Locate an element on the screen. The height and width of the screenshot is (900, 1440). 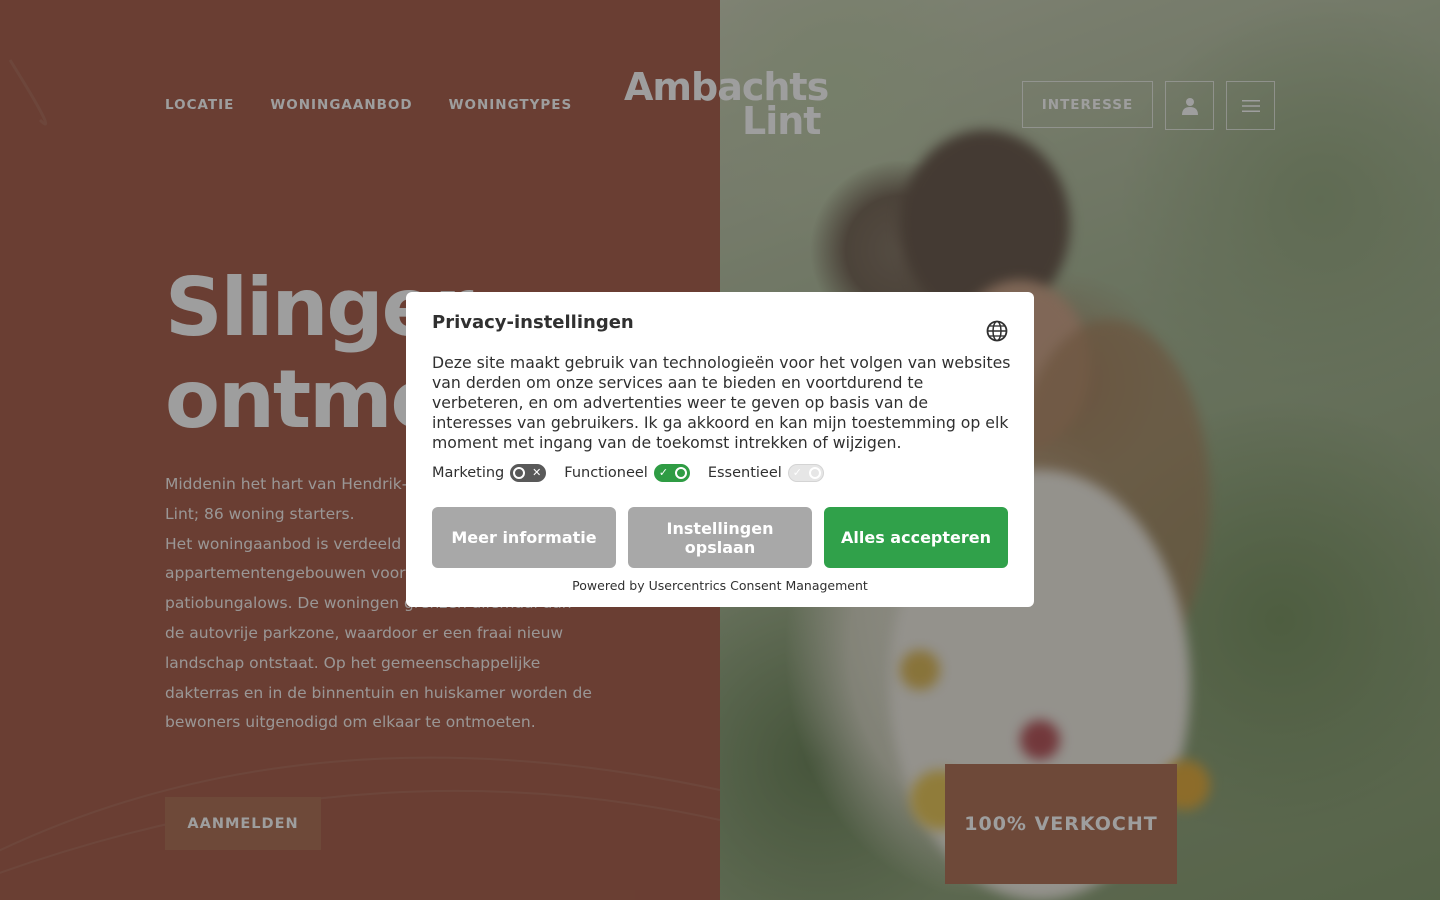
toggle-group-functioneel: Functioneel ✓ is located at coordinates (627, 473).